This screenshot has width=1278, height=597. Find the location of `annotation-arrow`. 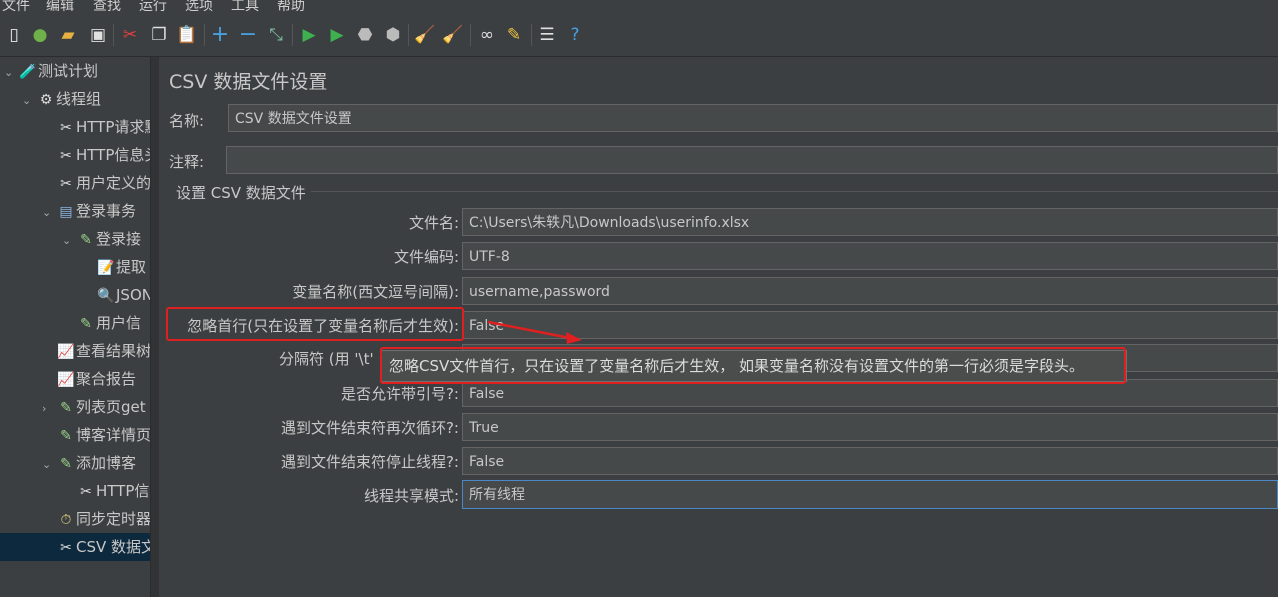

annotation-arrow is located at coordinates (534, 332).